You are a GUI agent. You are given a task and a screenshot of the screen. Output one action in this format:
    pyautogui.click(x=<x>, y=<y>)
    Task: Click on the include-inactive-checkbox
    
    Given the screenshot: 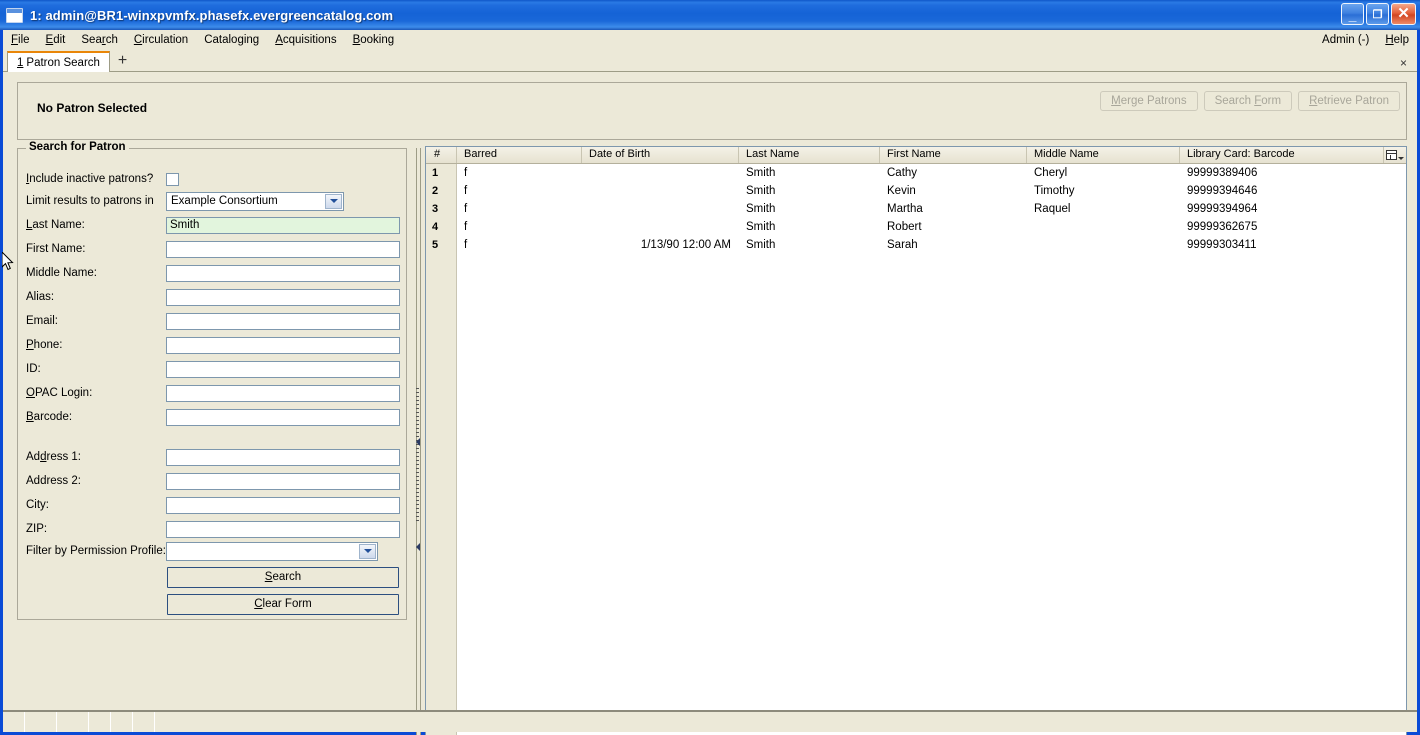 What is the action you would take?
    pyautogui.click(x=172, y=179)
    